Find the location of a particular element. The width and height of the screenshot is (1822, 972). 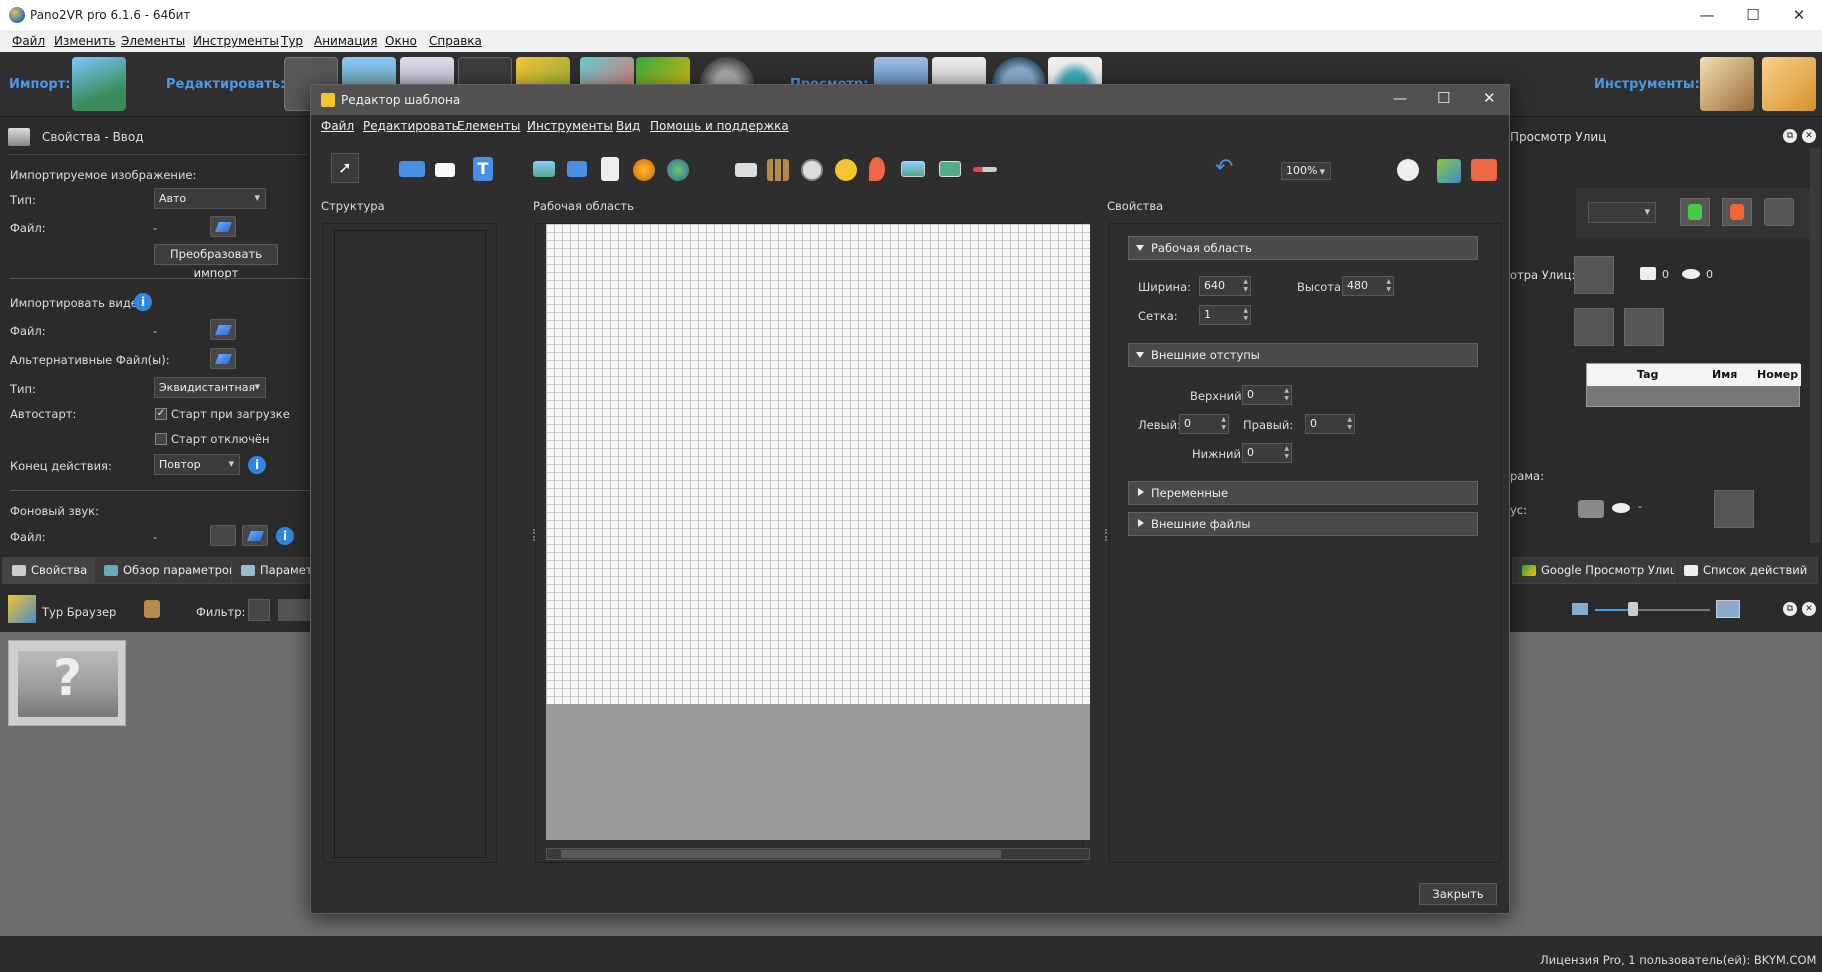

start-on-load-checkbox: ✓ is located at coordinates (161, 414).